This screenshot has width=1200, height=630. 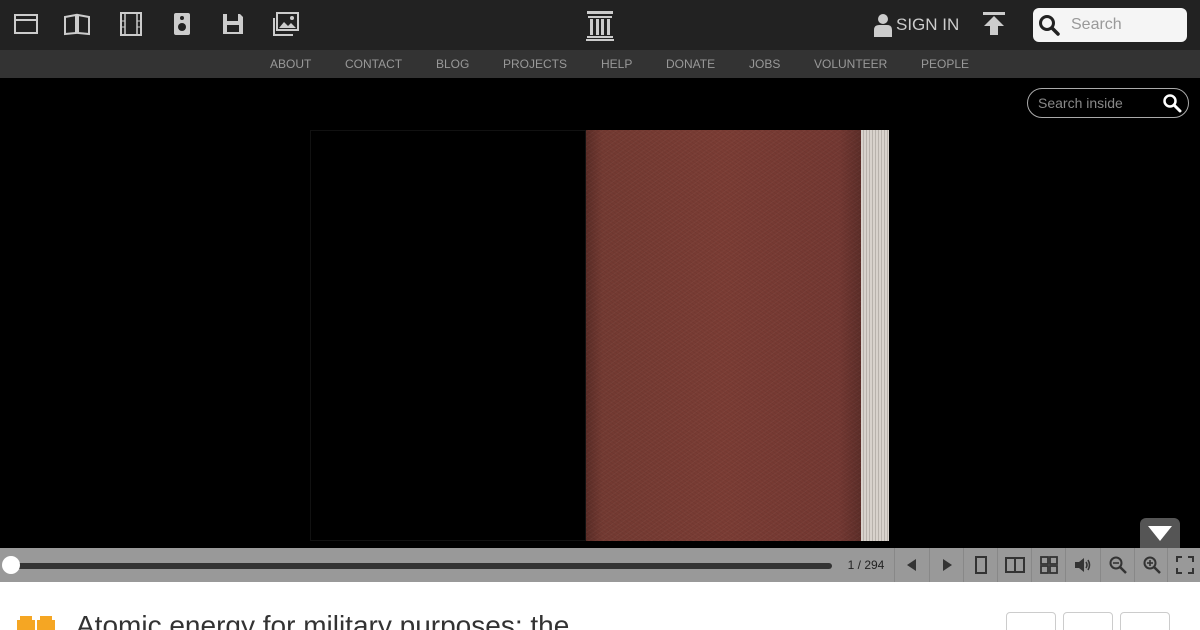 I want to click on search-input, so click(x=1126, y=25).